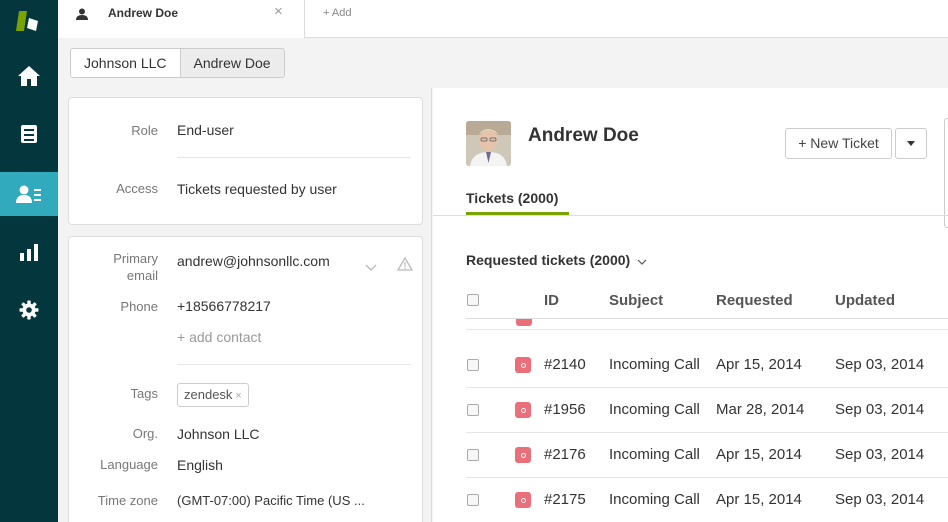 The width and height of the screenshot is (948, 522). I want to click on side-panel-edge, so click(946, 173).